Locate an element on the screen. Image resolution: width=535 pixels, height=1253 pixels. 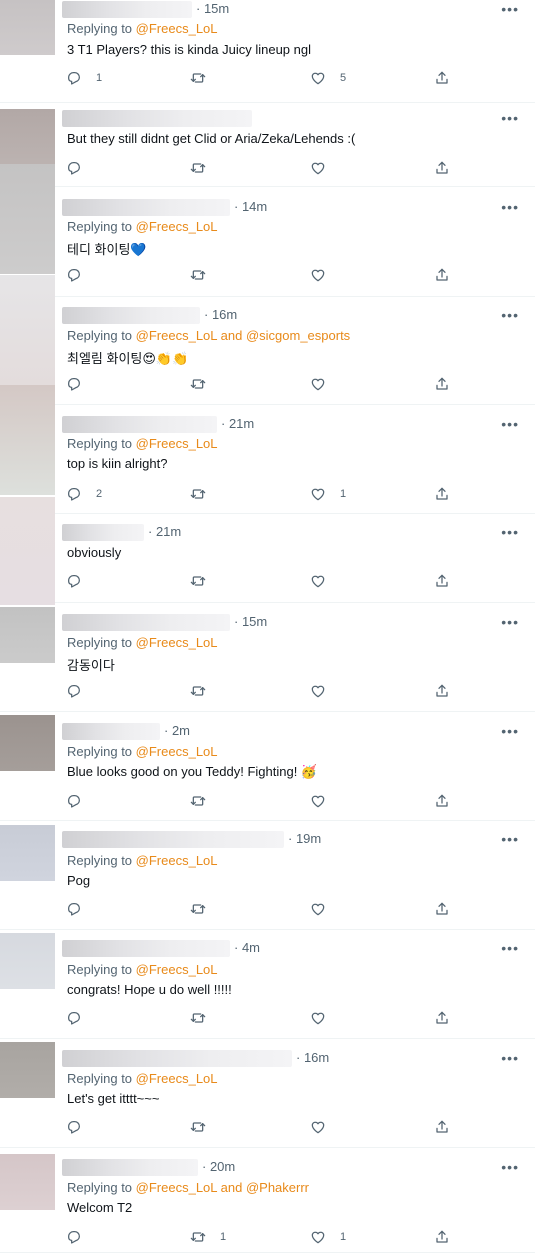
tweet-timestamp: · 2m is located at coordinates (177, 730).